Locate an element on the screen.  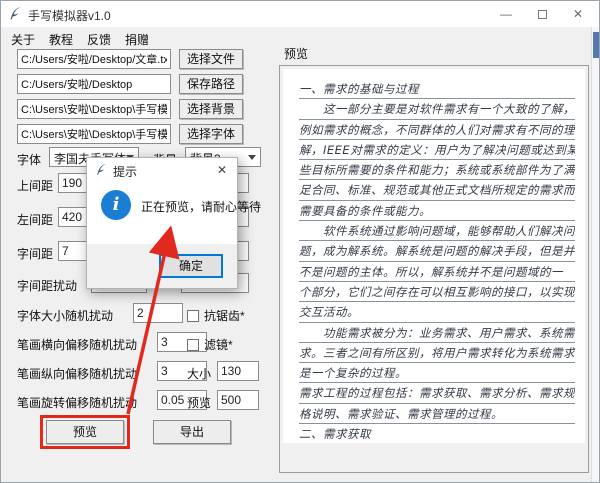
handwriting-line: 不是问题的主体。所以，解系统并不是问题域的一 is located at coordinates (437, 272).